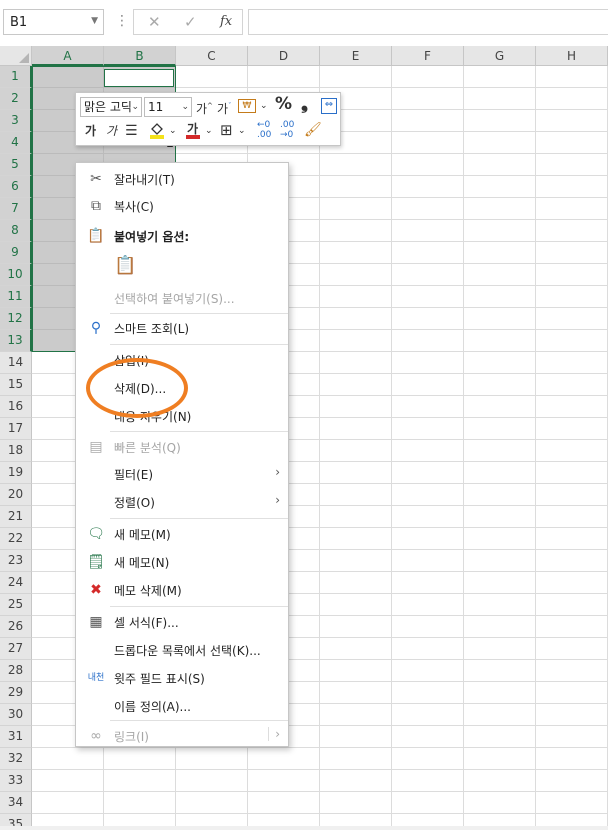 The image size is (608, 830). I want to click on column-header-e: E, so click(356, 56).